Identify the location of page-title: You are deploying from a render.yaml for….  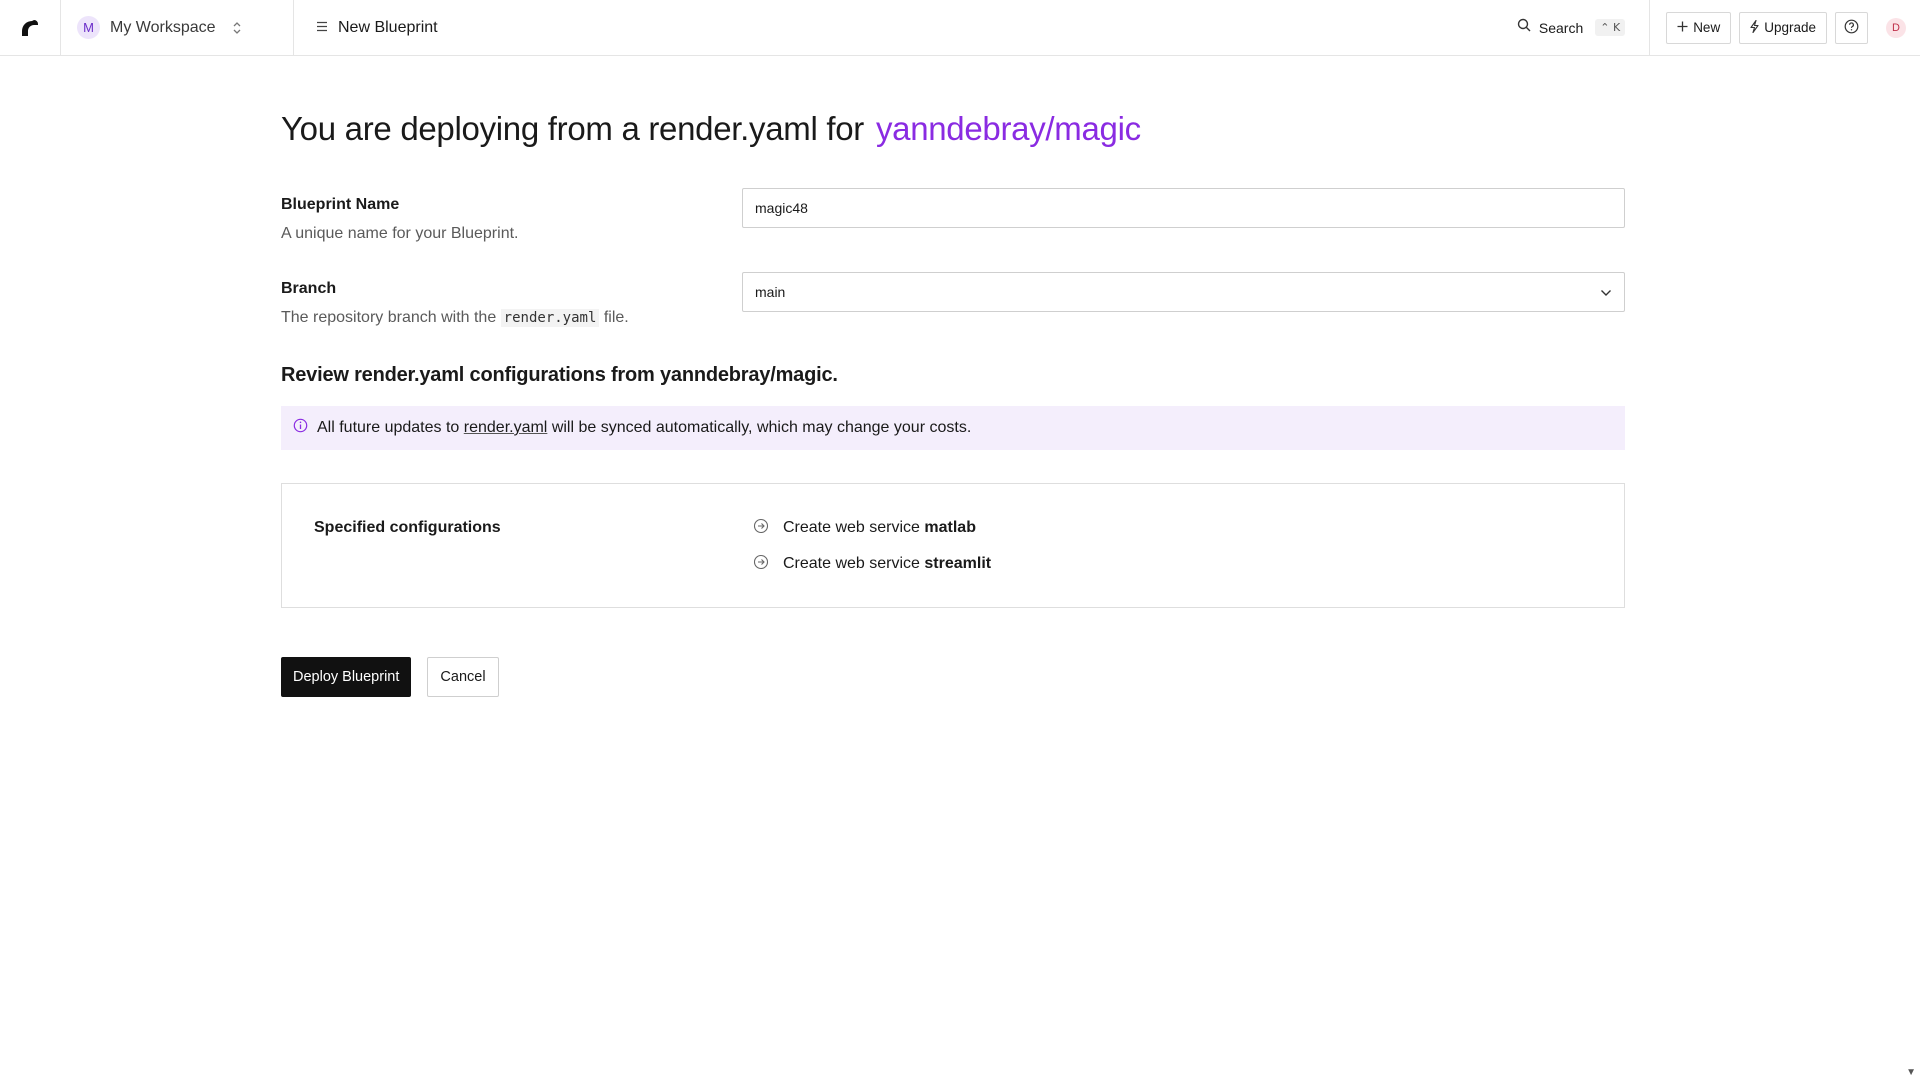
(953, 129).